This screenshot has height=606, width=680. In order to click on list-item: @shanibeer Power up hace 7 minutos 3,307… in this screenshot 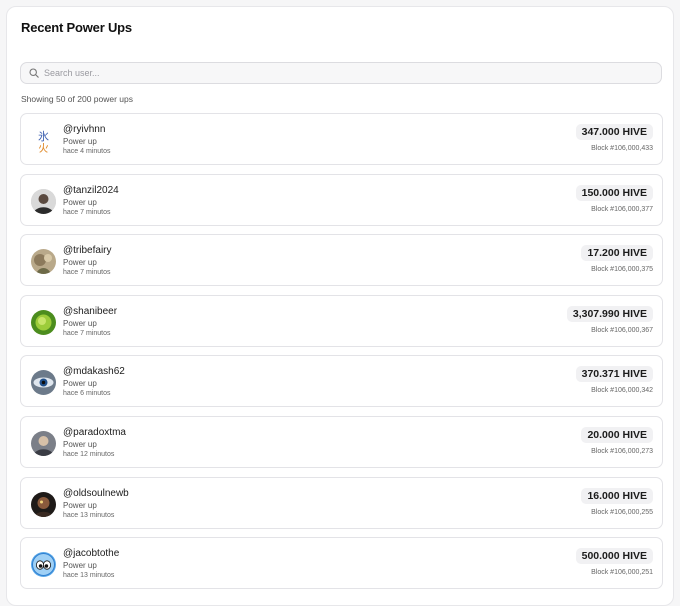, I will do `click(341, 320)`.